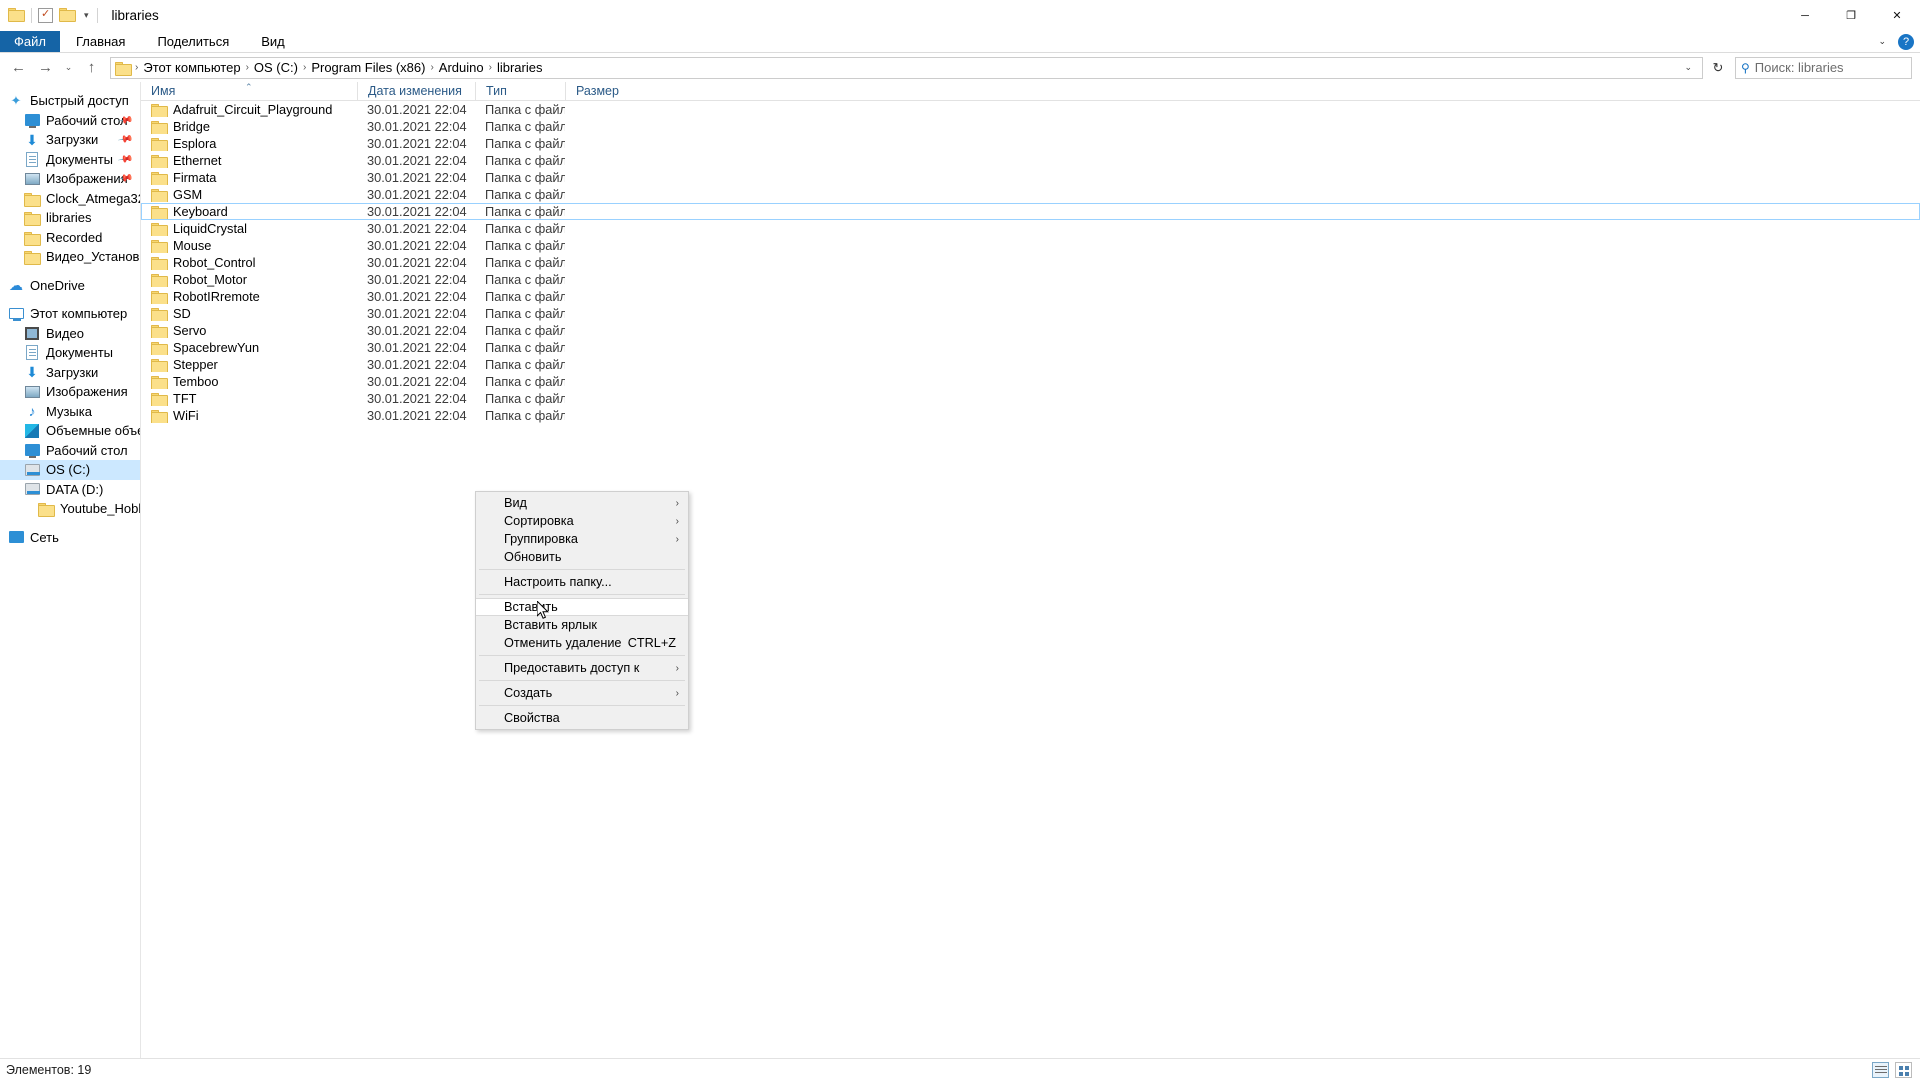 The image size is (1920, 1080). I want to click on help-icon: ?, so click(1906, 41).